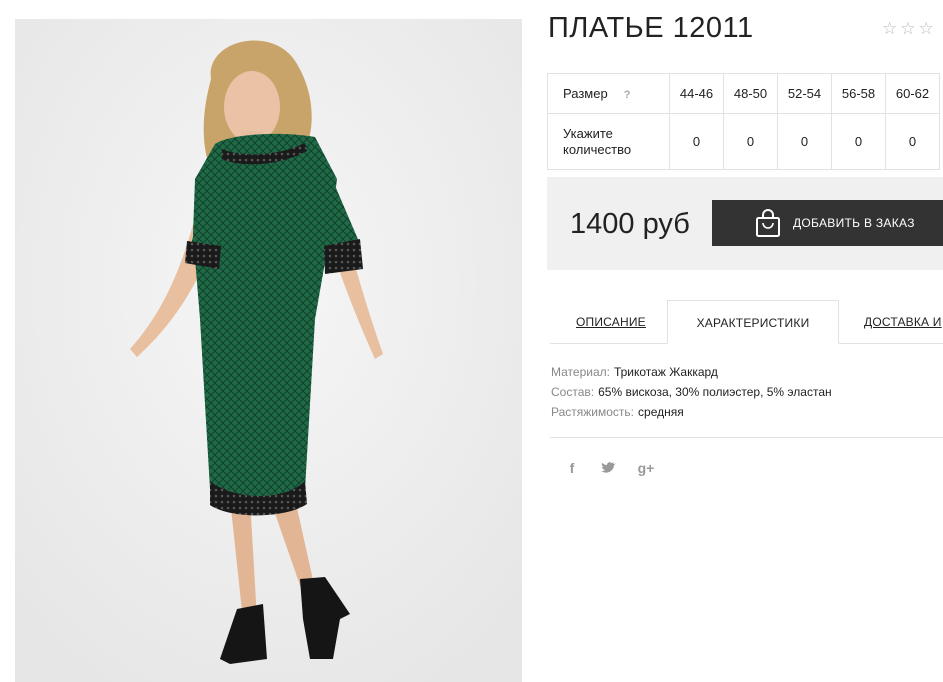  I want to click on shopping-bag-icon, so click(768, 223).